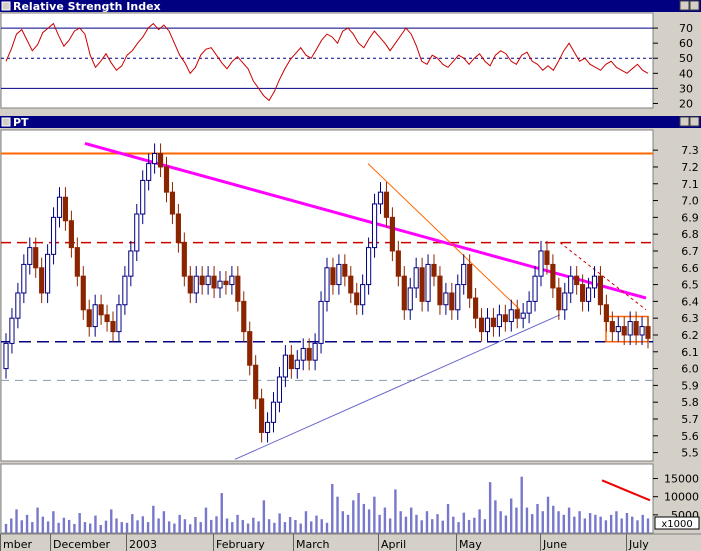  I want to click on price-title: PT, so click(21, 122).